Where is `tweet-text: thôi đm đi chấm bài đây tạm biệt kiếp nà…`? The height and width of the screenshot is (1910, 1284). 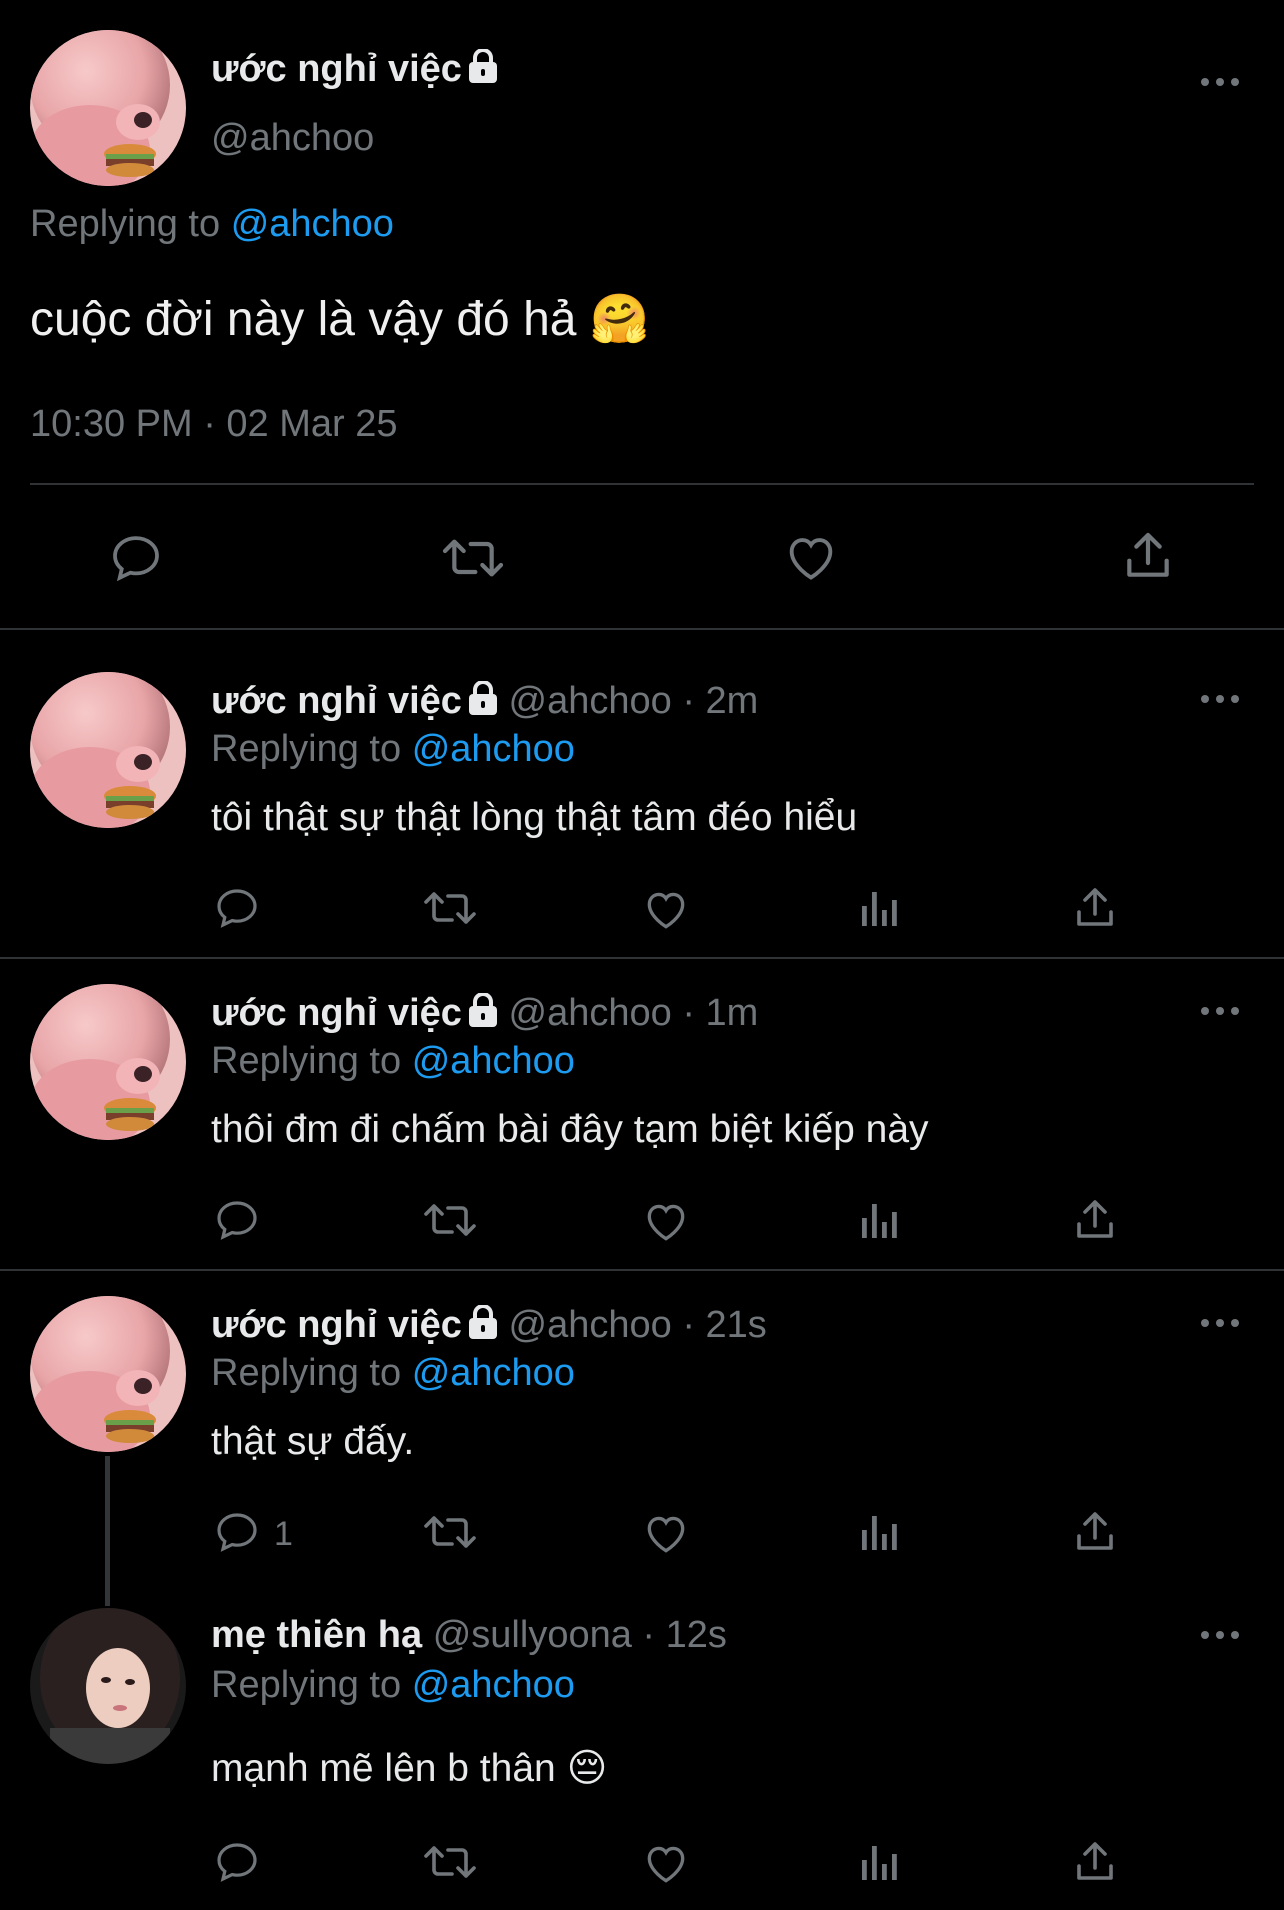
tweet-text: thôi đm đi chấm bài đây tạm biệt kiếp nà… is located at coordinates (570, 1129).